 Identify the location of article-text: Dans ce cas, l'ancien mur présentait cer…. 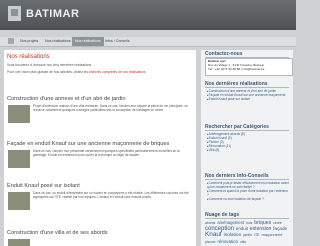
(106, 153).